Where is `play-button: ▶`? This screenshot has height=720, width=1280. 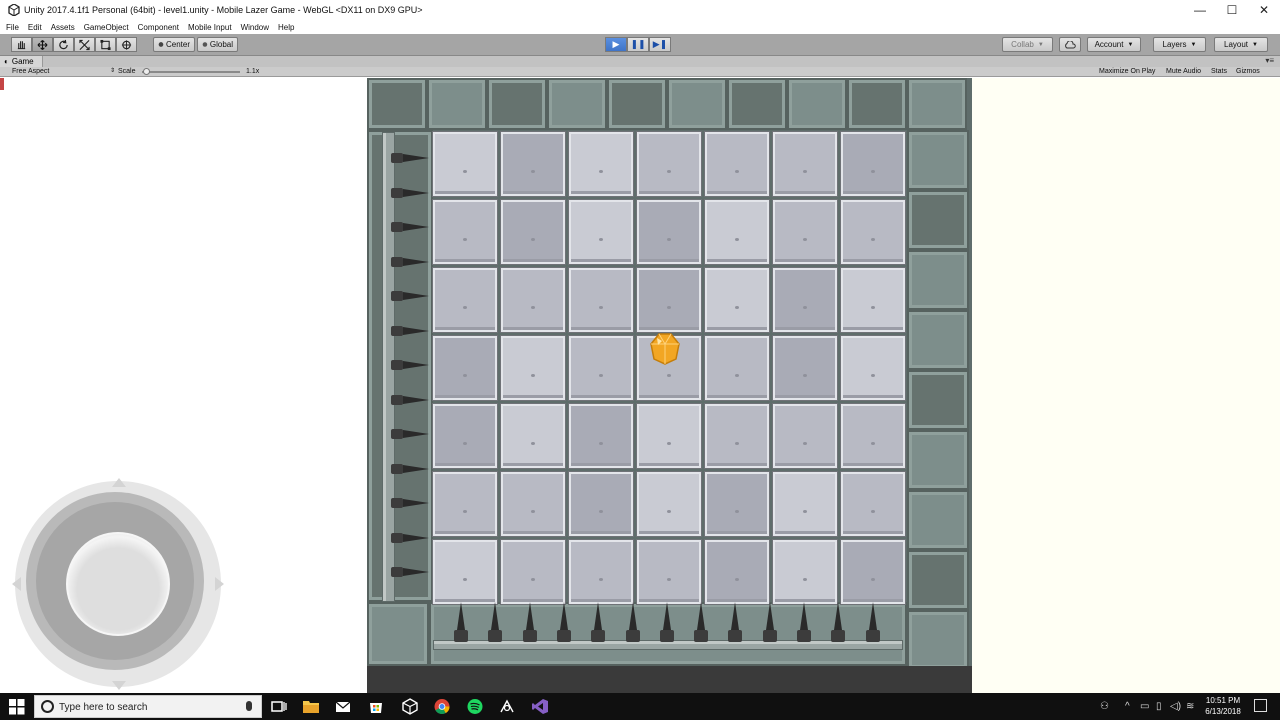
play-button: ▶ is located at coordinates (616, 44).